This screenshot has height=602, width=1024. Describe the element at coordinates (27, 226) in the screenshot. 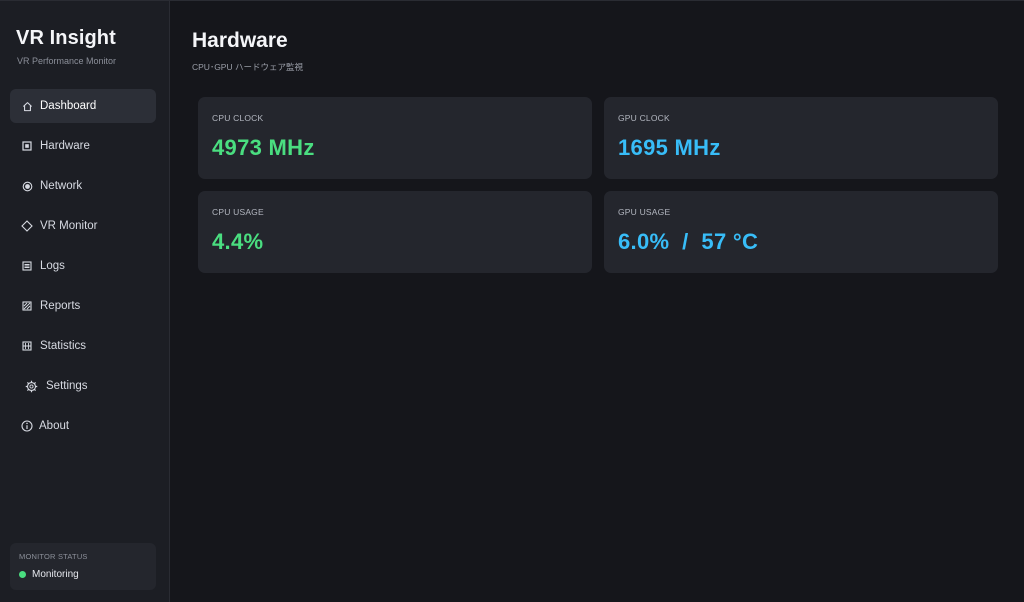

I see `diamond-icon` at that location.